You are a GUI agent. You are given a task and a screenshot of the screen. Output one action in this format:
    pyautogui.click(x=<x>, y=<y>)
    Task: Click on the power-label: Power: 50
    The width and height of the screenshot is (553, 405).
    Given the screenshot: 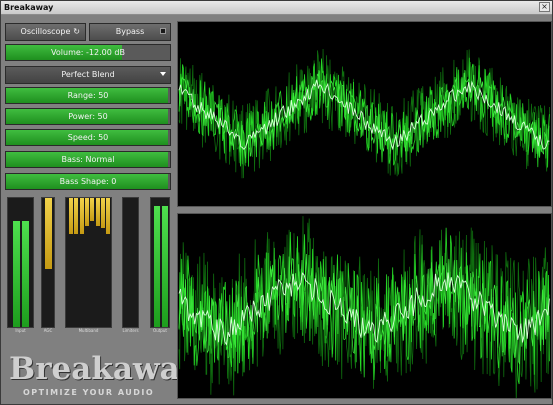 What is the action you would take?
    pyautogui.click(x=88, y=116)
    